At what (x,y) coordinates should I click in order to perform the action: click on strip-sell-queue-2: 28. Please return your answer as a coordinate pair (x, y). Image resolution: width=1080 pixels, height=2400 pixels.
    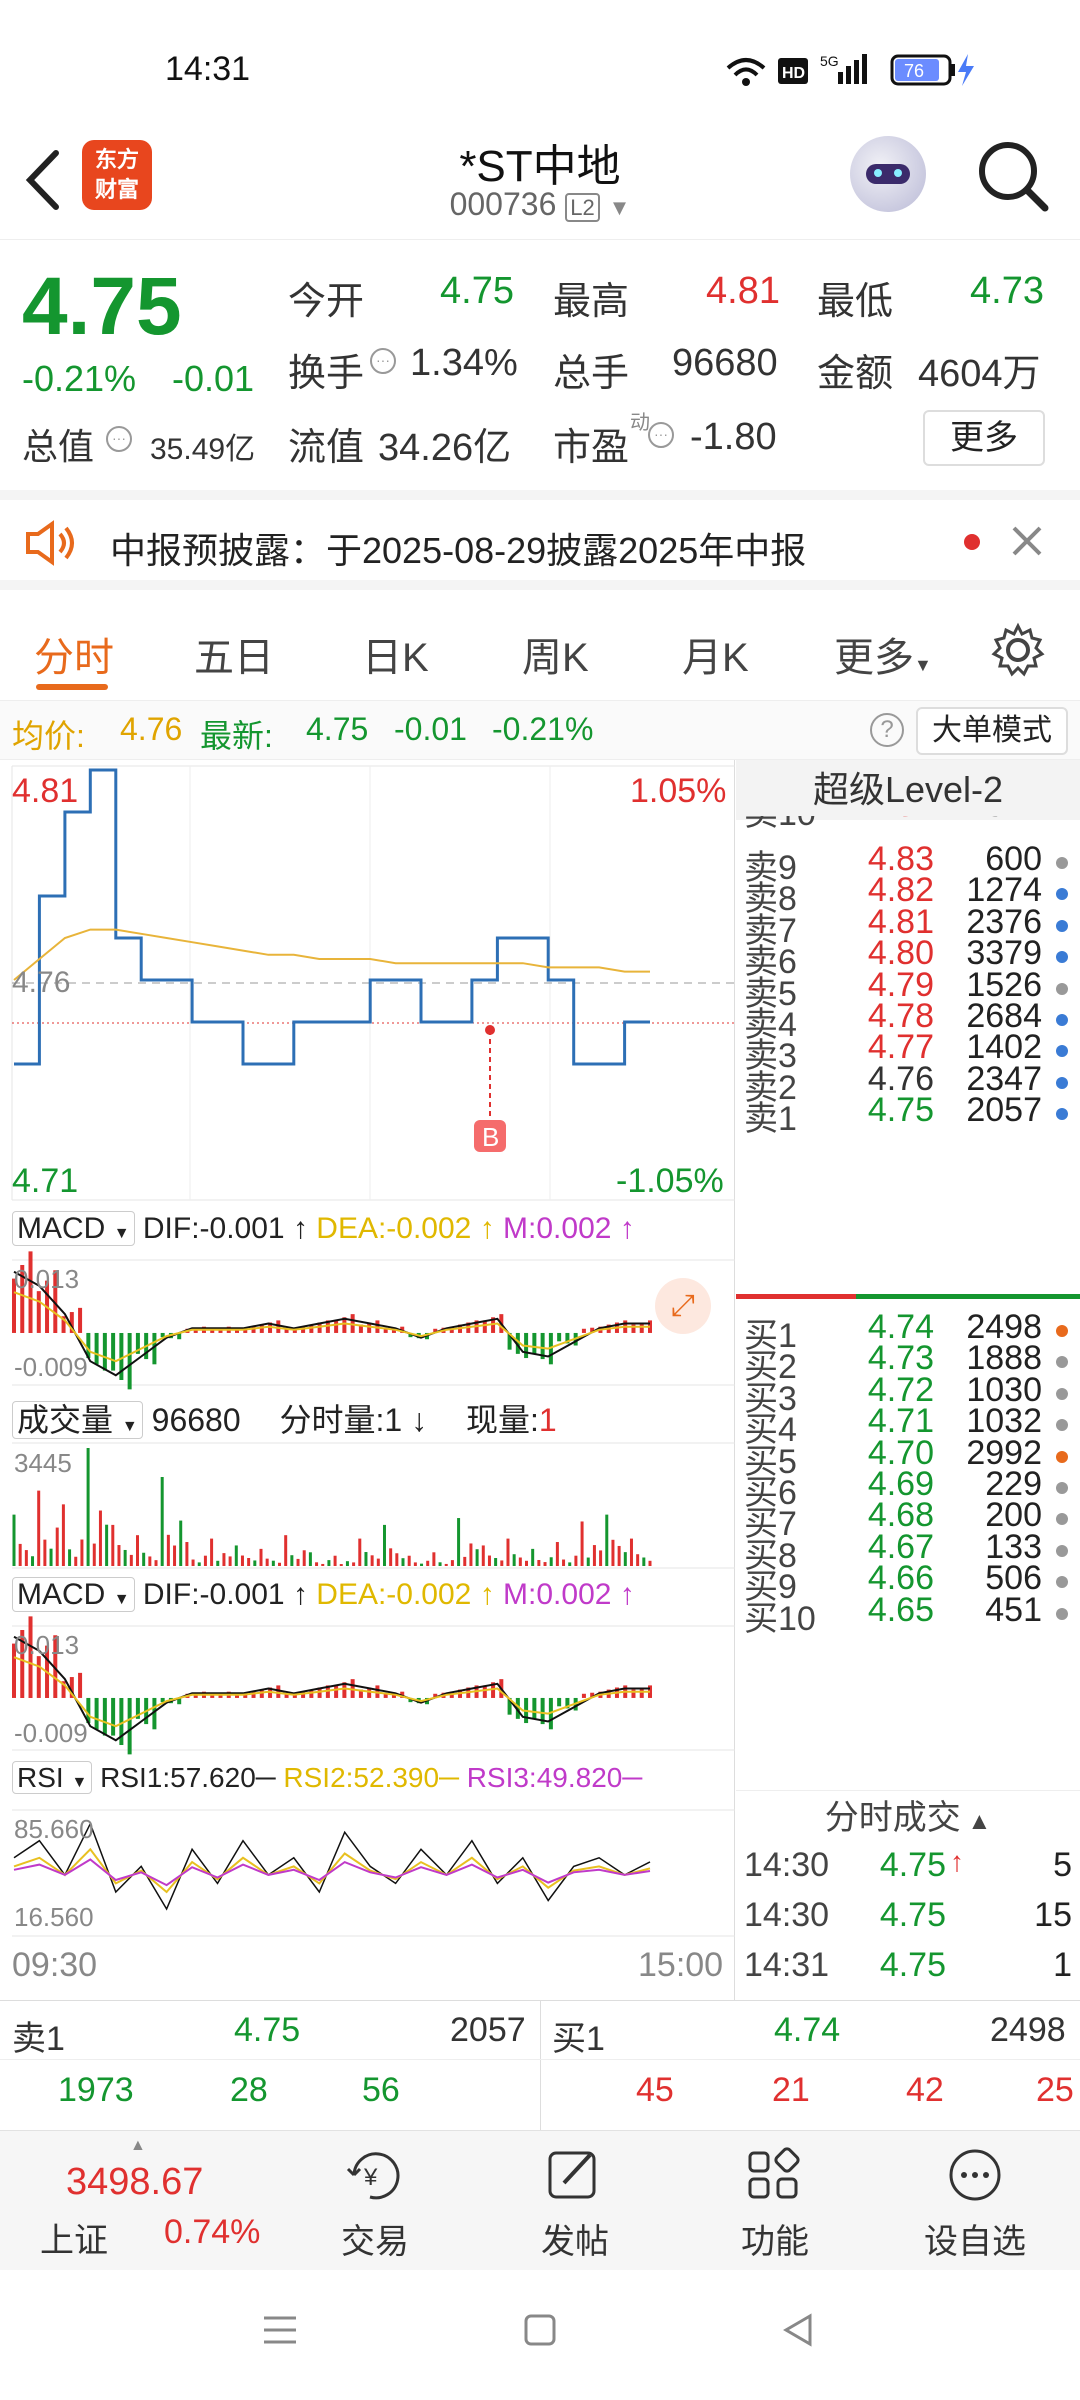
    Looking at the image, I should click on (249, 2090).